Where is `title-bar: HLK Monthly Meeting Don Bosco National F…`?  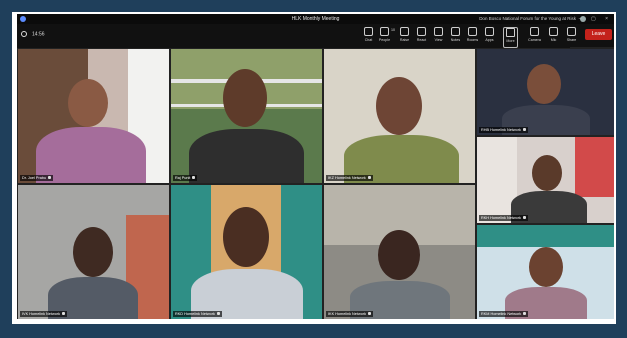
title-bar: HLK Monthly Meeting Don Bosco National F… is located at coordinates (315, 19).